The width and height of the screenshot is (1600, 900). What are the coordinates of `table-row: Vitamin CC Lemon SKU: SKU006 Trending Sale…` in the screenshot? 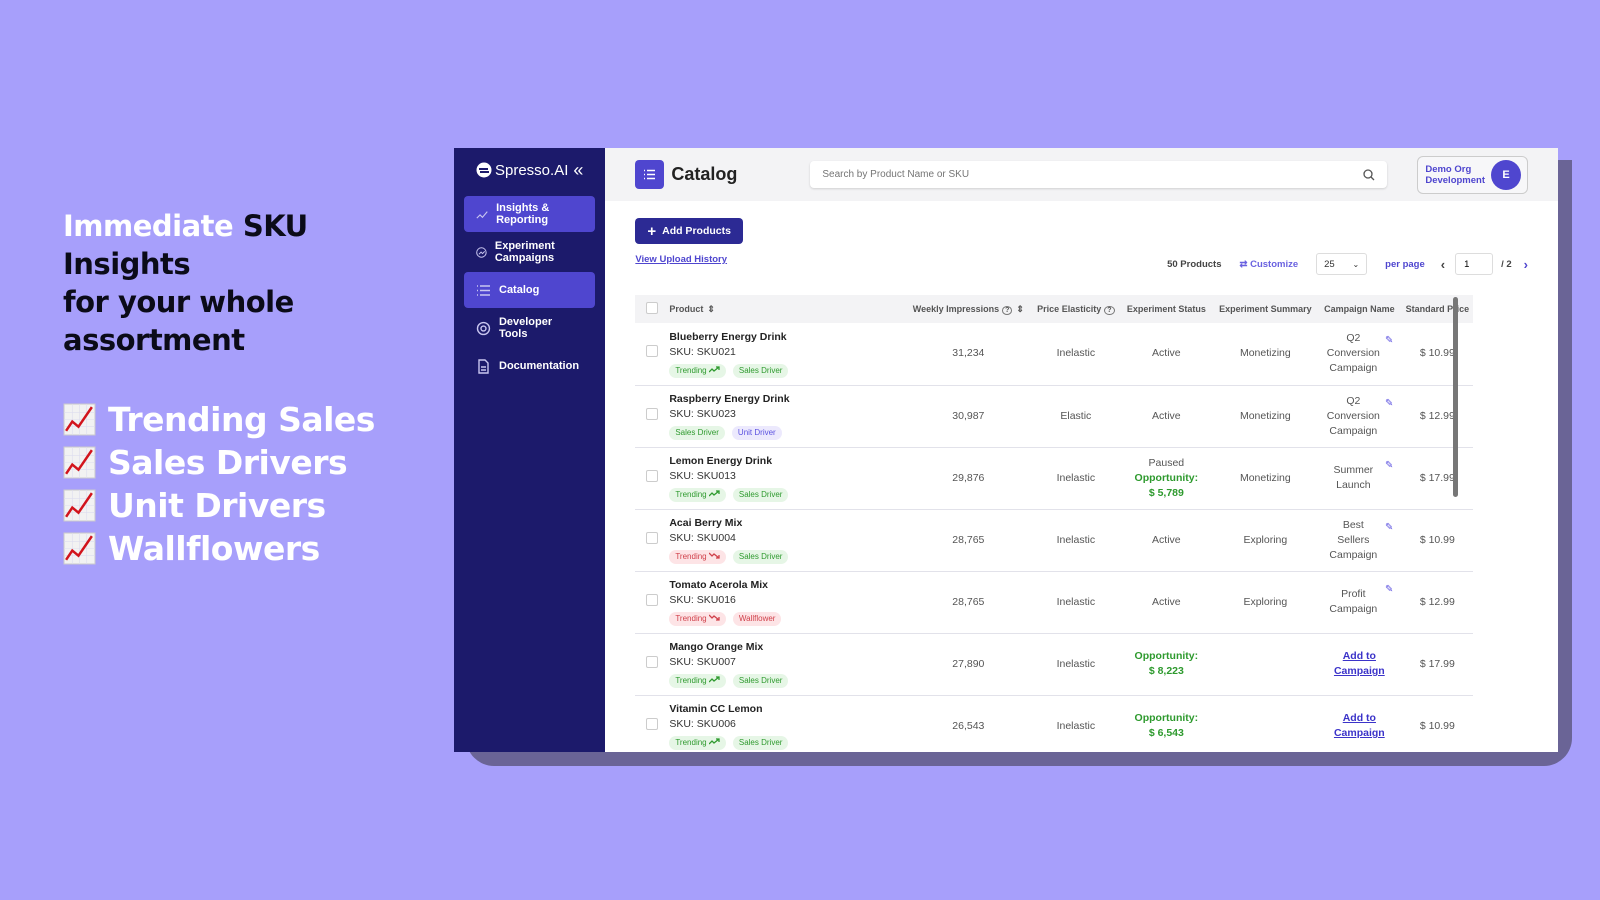 It's located at (1054, 723).